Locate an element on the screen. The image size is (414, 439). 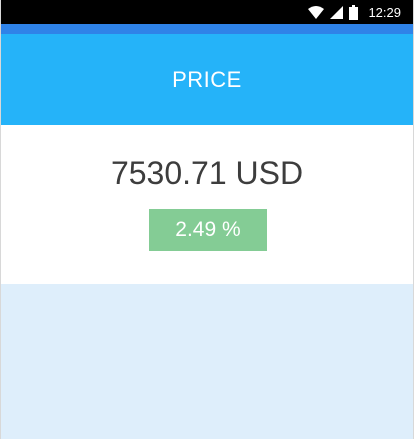
accent-strip is located at coordinates (207, 29).